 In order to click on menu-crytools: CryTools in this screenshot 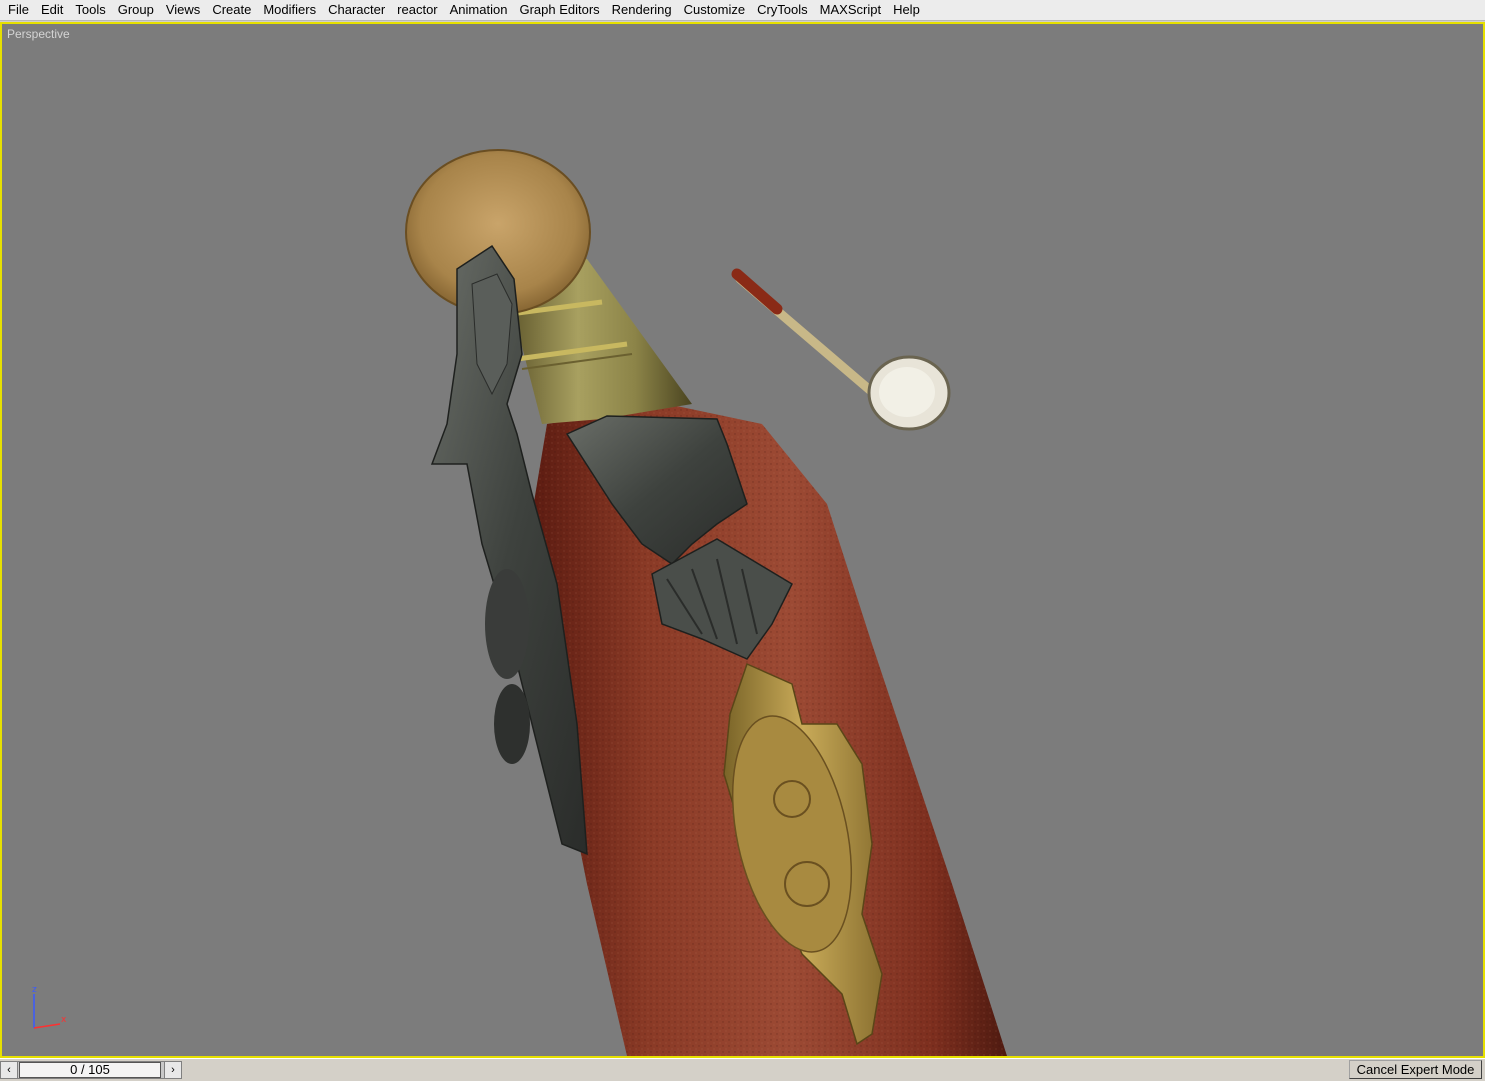, I will do `click(782, 10)`.